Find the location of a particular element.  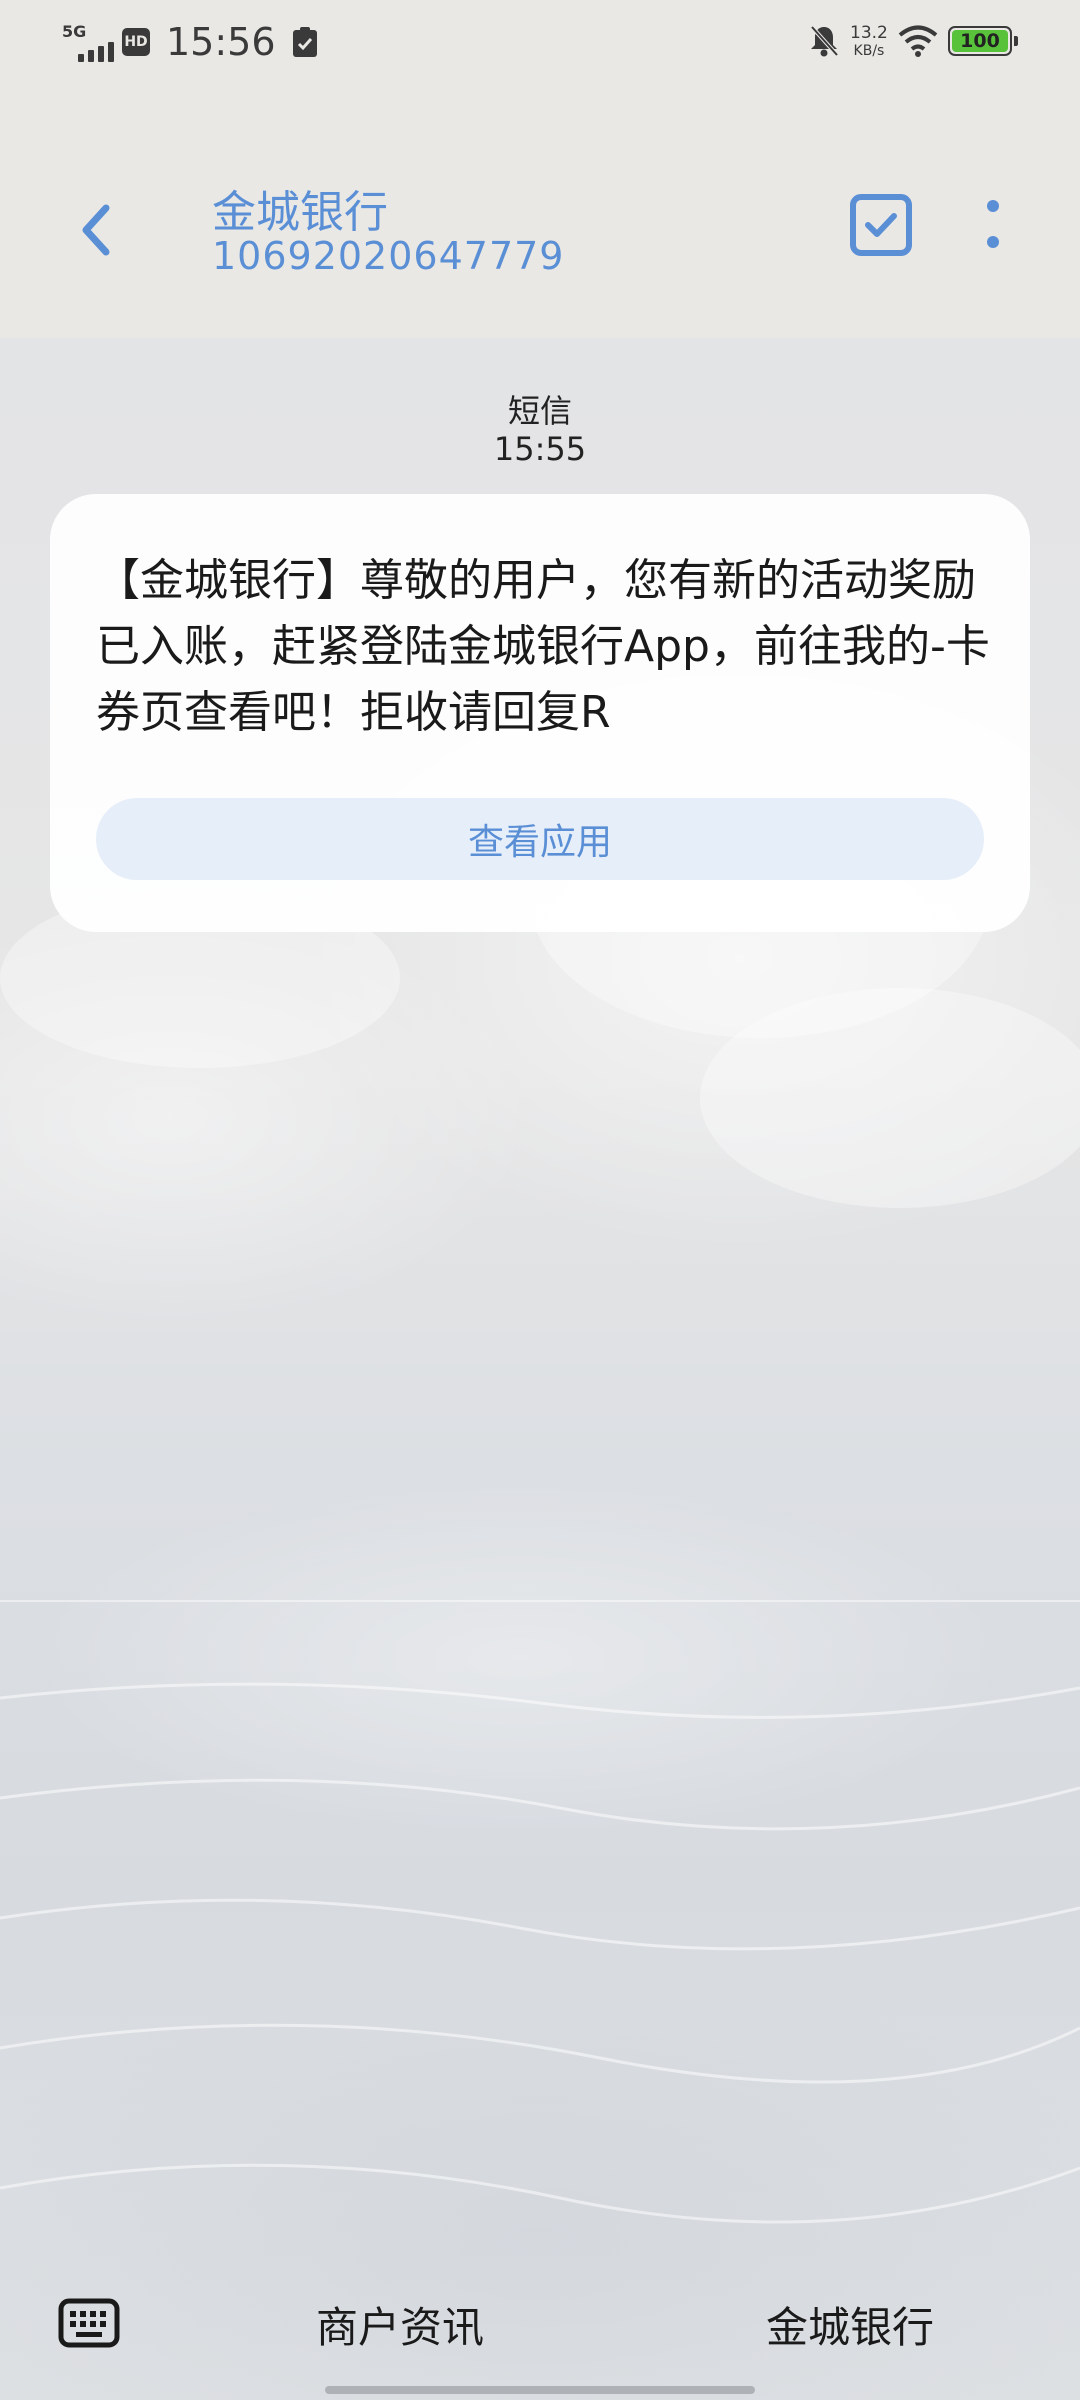

back-button is located at coordinates (100, 230).